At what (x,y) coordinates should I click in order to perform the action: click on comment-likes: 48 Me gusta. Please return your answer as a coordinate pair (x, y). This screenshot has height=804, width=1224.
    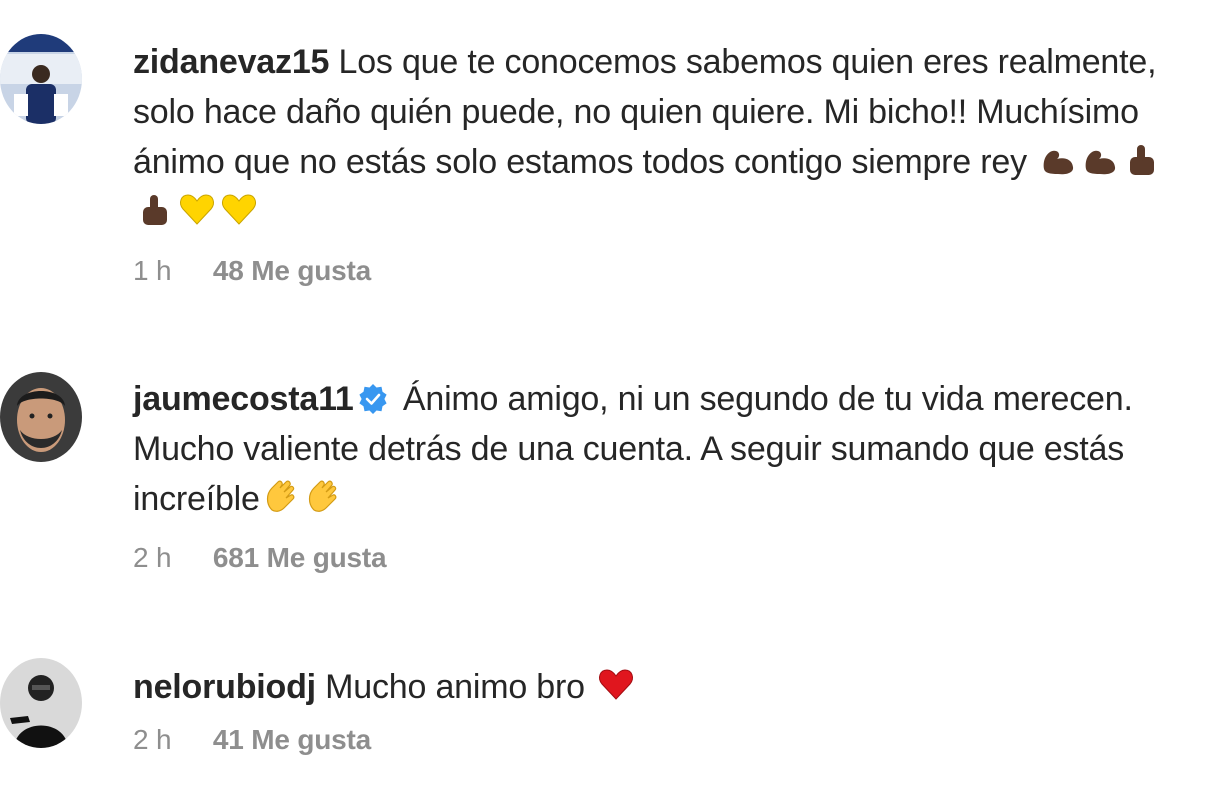
    Looking at the image, I should click on (292, 271).